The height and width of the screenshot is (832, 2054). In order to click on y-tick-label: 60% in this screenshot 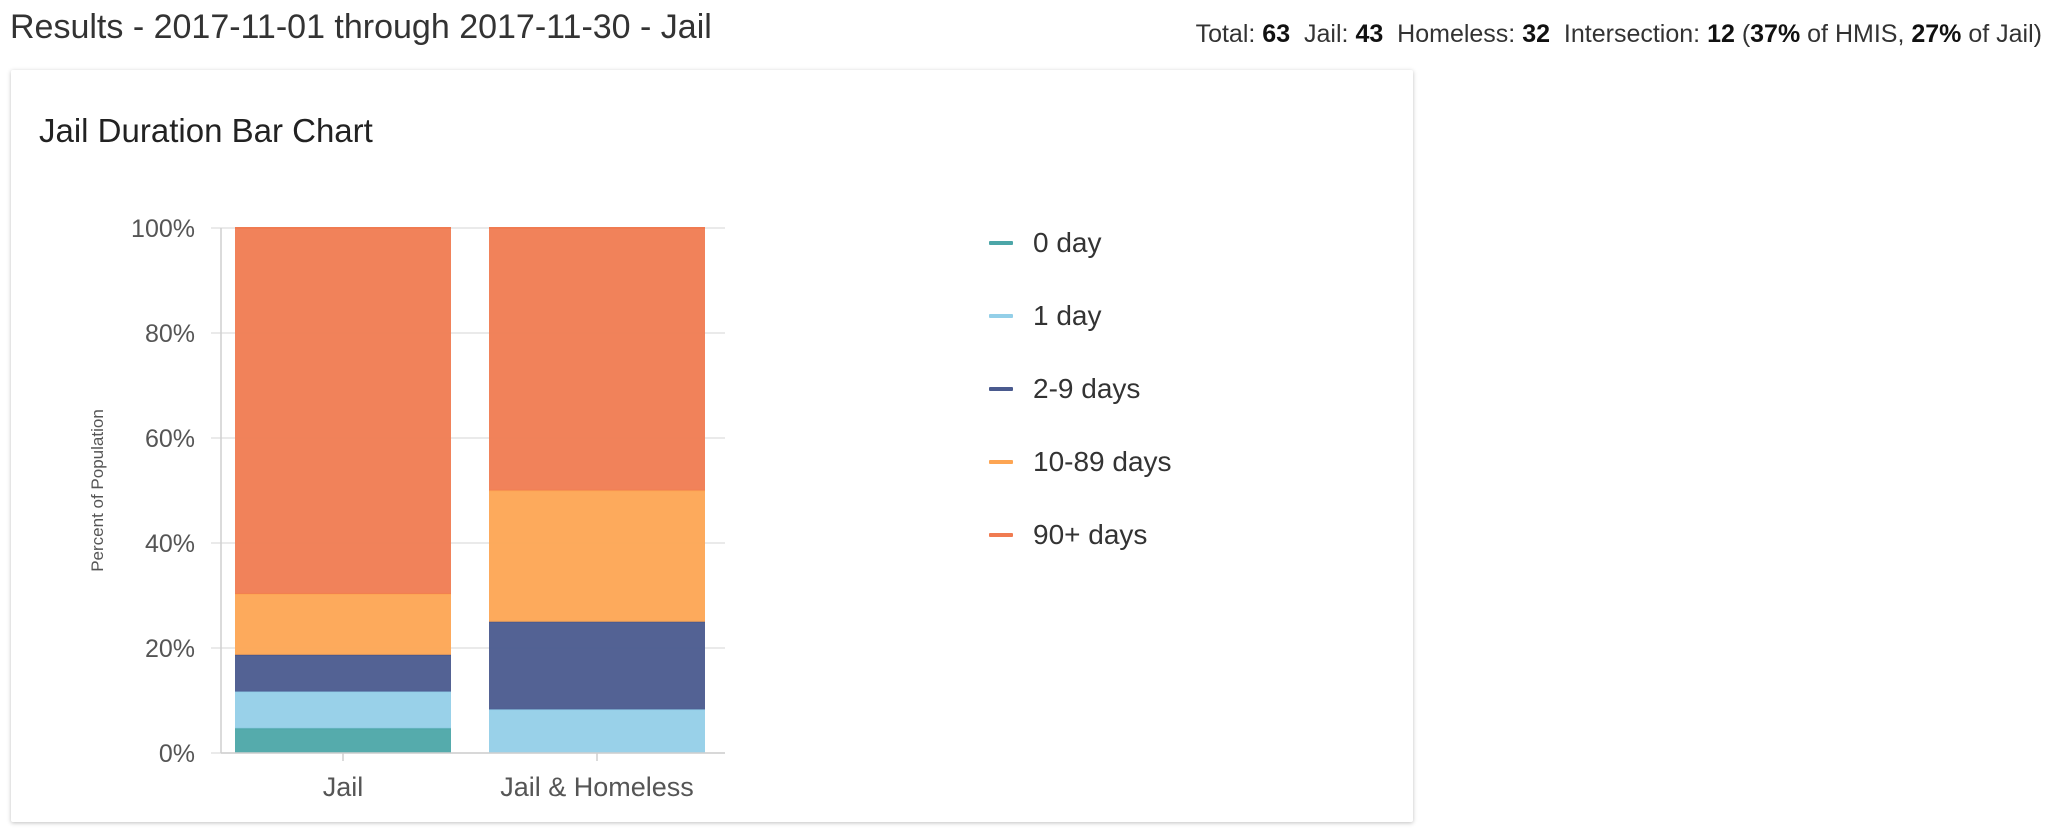, I will do `click(170, 439)`.